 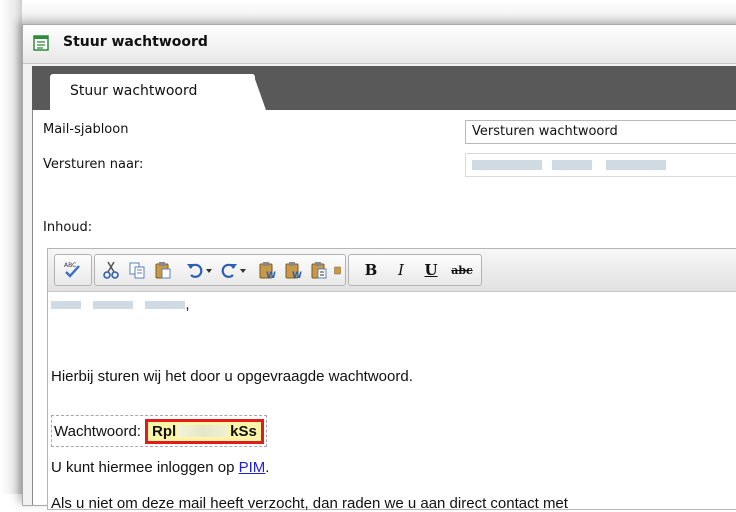 What do you see at coordinates (319, 270) in the screenshot?
I see `paste-text-icon` at bounding box center [319, 270].